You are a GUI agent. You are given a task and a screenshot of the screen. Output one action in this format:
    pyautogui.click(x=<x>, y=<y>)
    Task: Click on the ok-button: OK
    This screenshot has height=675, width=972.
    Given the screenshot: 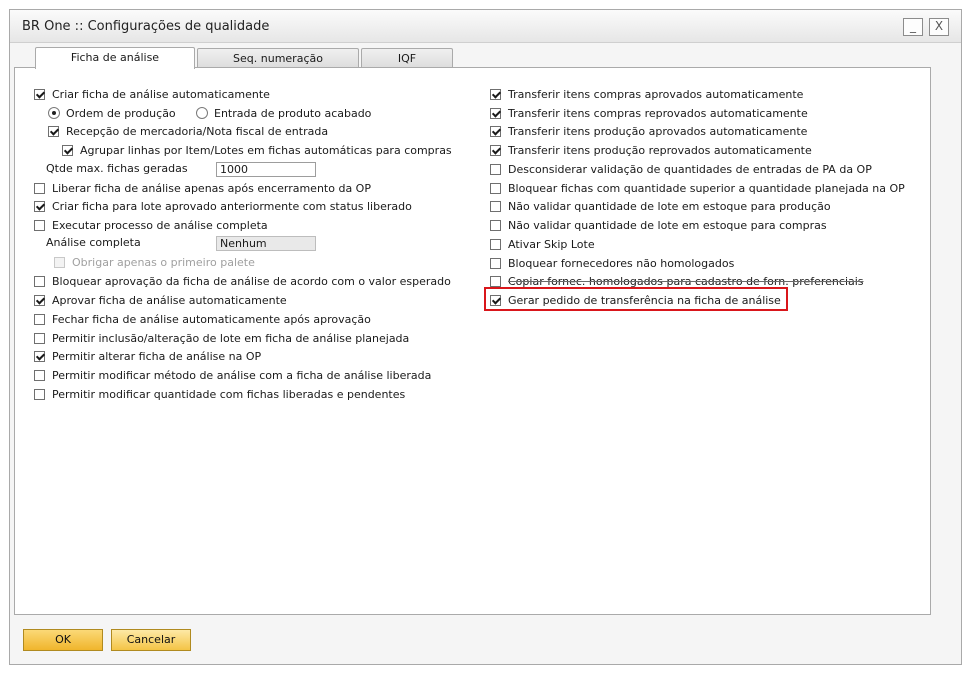 What is the action you would take?
    pyautogui.click(x=63, y=640)
    